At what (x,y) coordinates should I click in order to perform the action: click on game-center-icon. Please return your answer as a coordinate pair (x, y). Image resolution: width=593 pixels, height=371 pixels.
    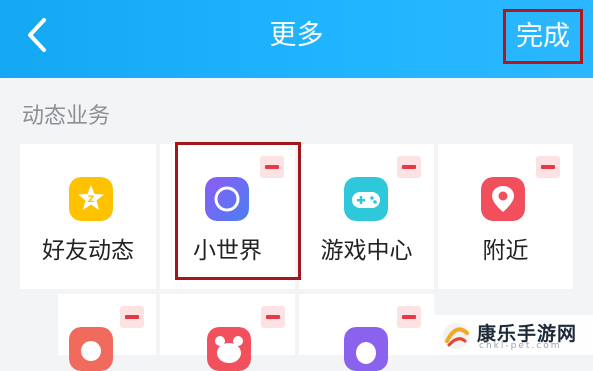
    Looking at the image, I should click on (366, 199).